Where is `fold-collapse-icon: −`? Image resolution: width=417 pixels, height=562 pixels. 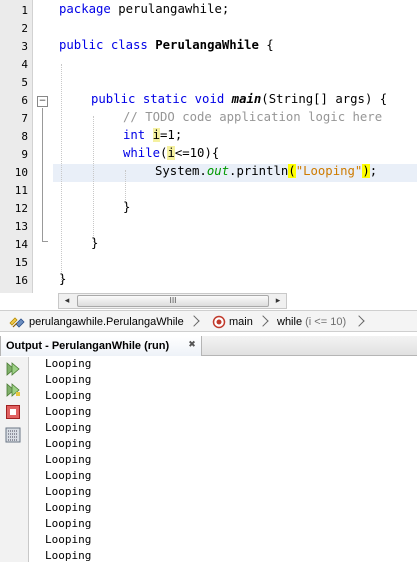 fold-collapse-icon: − is located at coordinates (42, 101).